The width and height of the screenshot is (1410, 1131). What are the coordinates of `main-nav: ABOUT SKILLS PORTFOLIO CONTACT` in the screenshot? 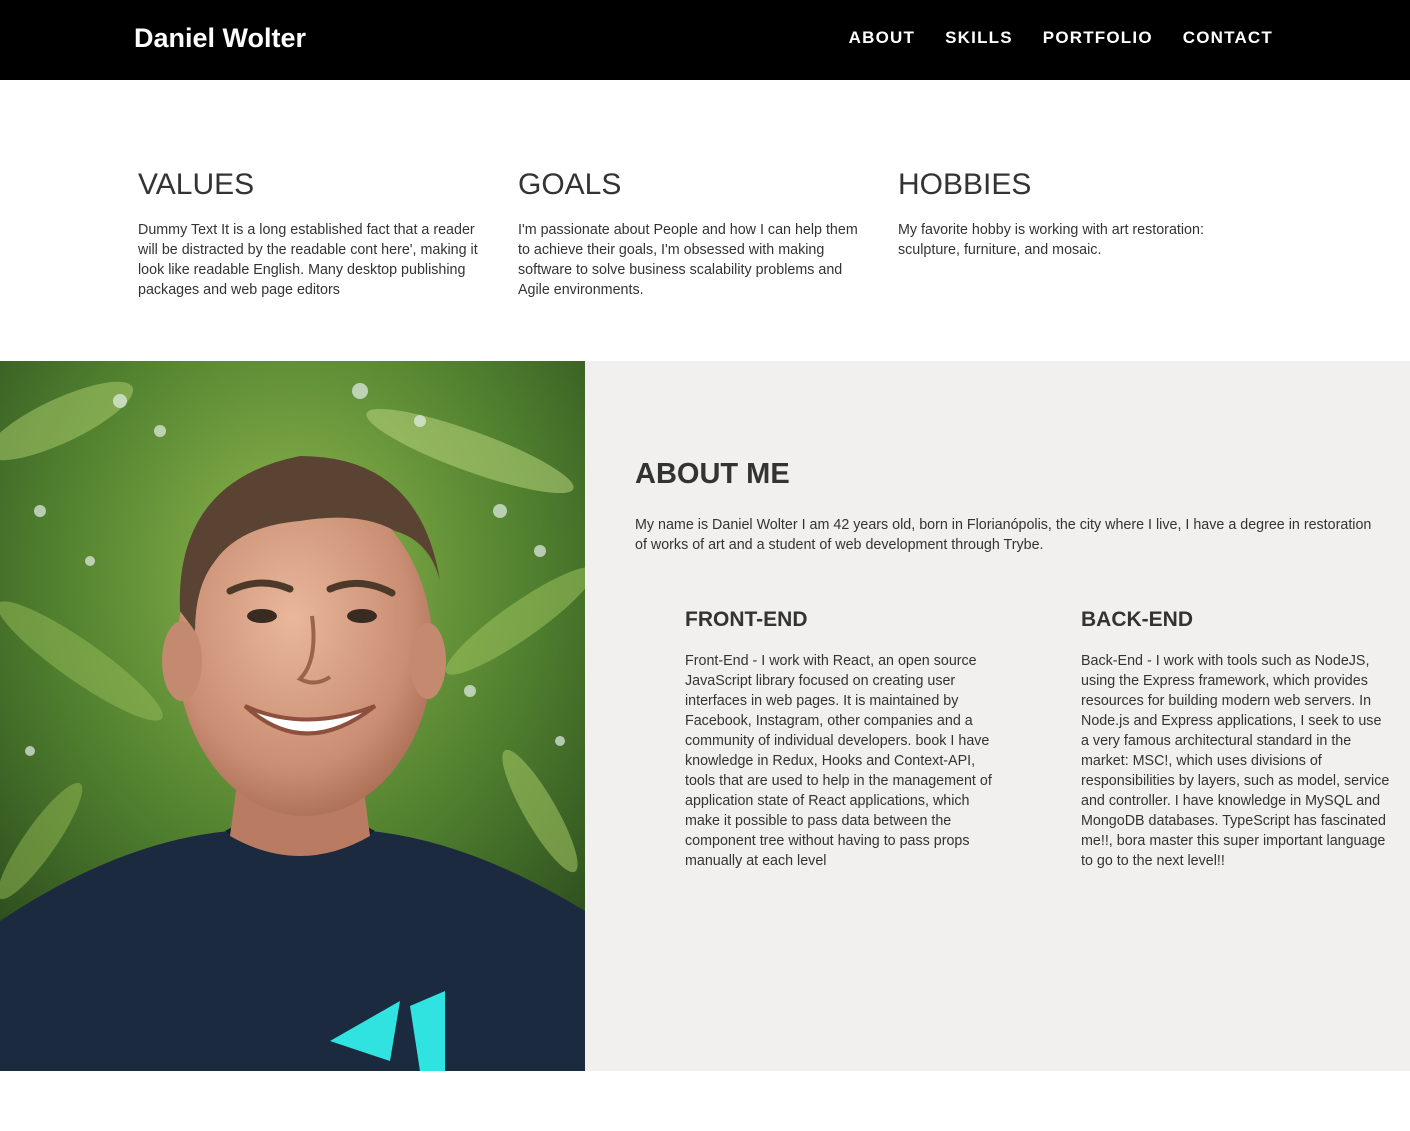 It's located at (1046, 38).